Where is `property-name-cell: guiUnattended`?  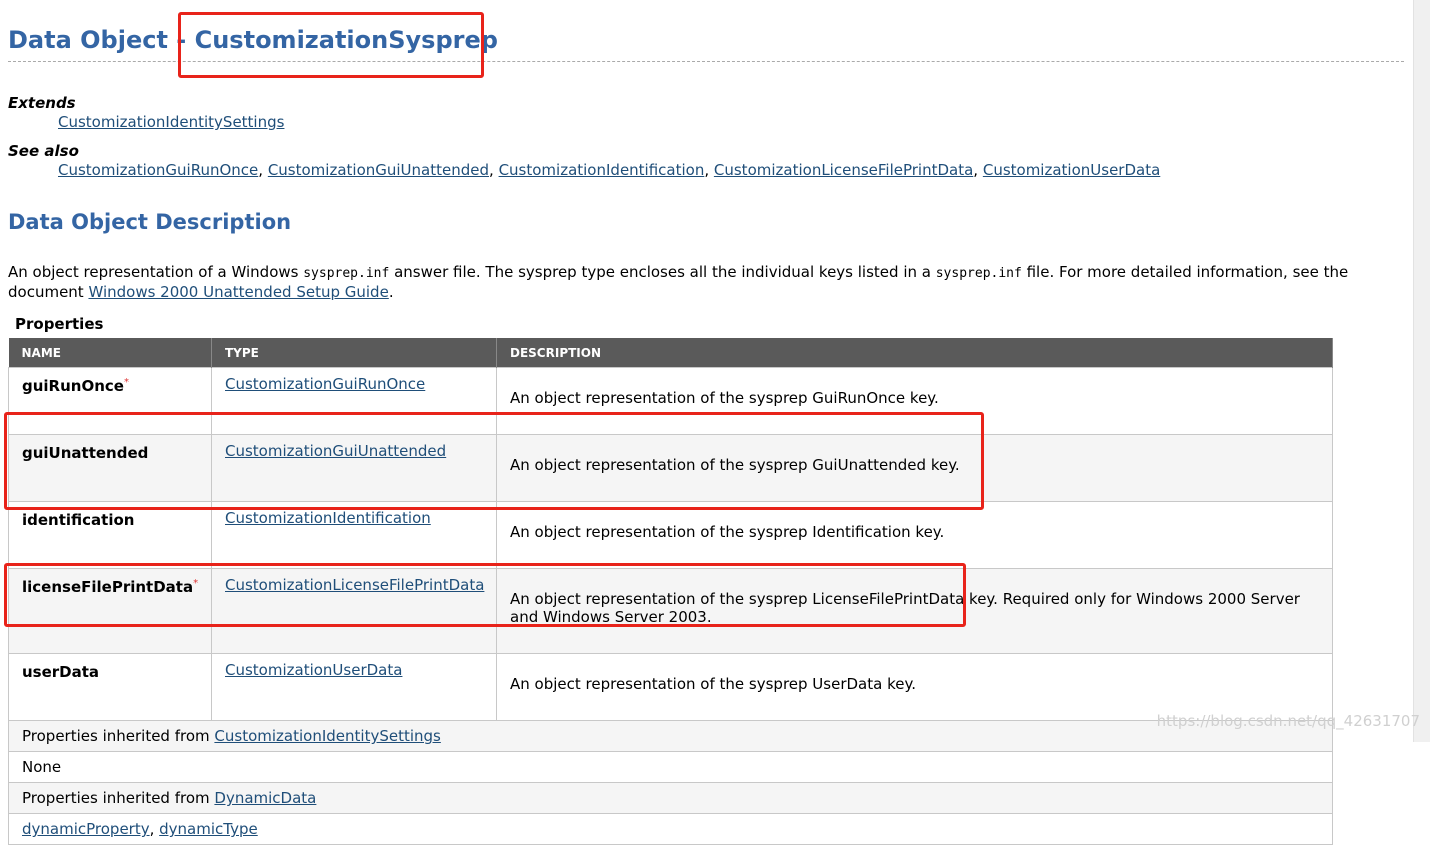
property-name-cell: guiUnattended is located at coordinates (110, 468).